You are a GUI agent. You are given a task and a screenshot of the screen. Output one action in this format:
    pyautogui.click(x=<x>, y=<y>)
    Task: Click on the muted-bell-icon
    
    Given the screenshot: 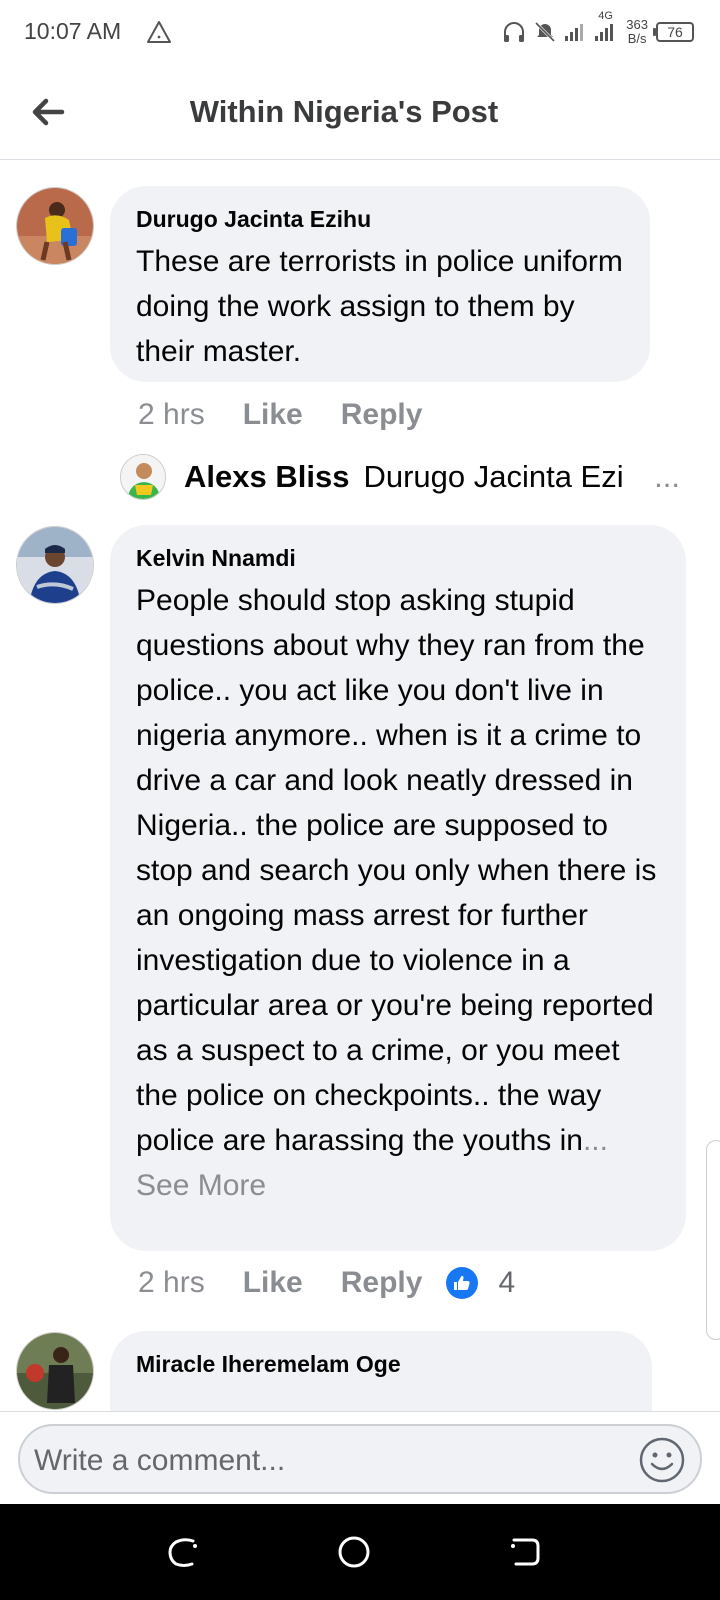 What is the action you would take?
    pyautogui.click(x=545, y=32)
    